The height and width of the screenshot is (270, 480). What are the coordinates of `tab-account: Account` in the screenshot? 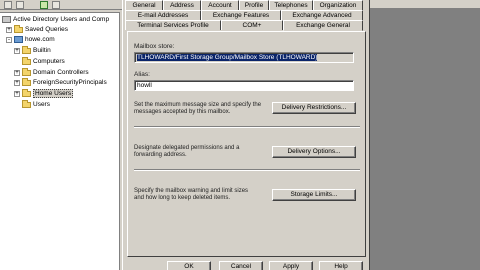 It's located at (220, 5).